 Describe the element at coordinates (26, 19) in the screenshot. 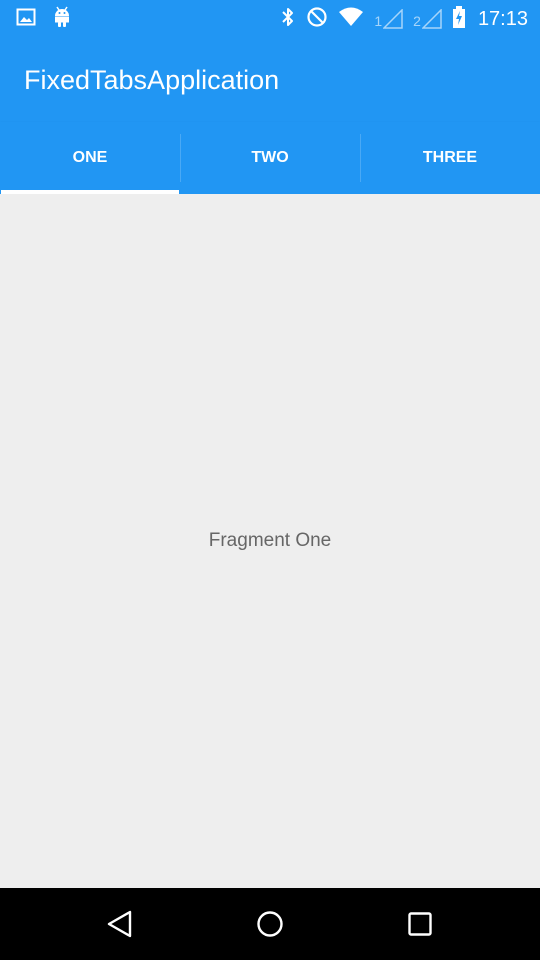

I see `gallery-icon` at that location.